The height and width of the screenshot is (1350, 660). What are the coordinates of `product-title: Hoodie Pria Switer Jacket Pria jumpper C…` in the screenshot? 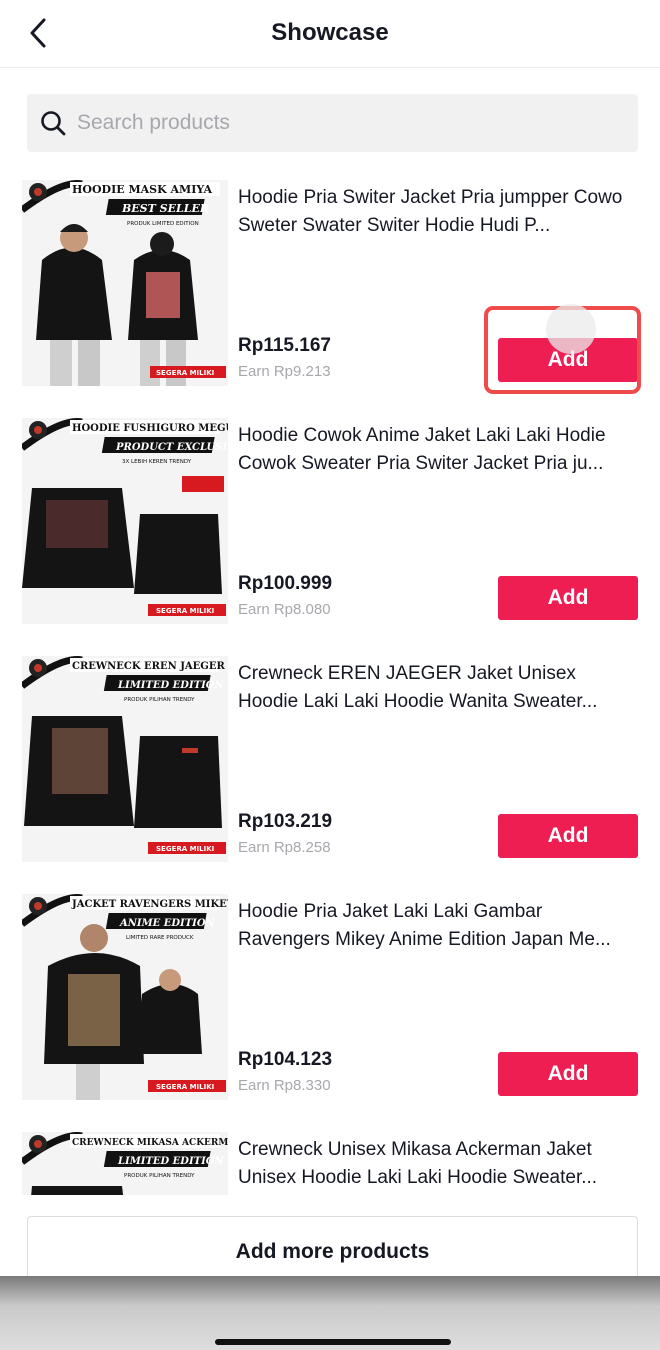 It's located at (438, 212).